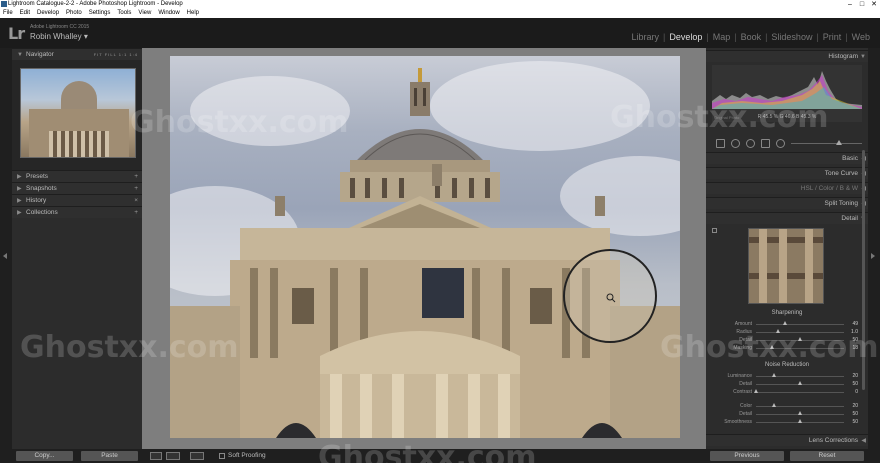  Describe the element at coordinates (791, 37) in the screenshot. I see `module-slideshow: Slideshow` at that location.